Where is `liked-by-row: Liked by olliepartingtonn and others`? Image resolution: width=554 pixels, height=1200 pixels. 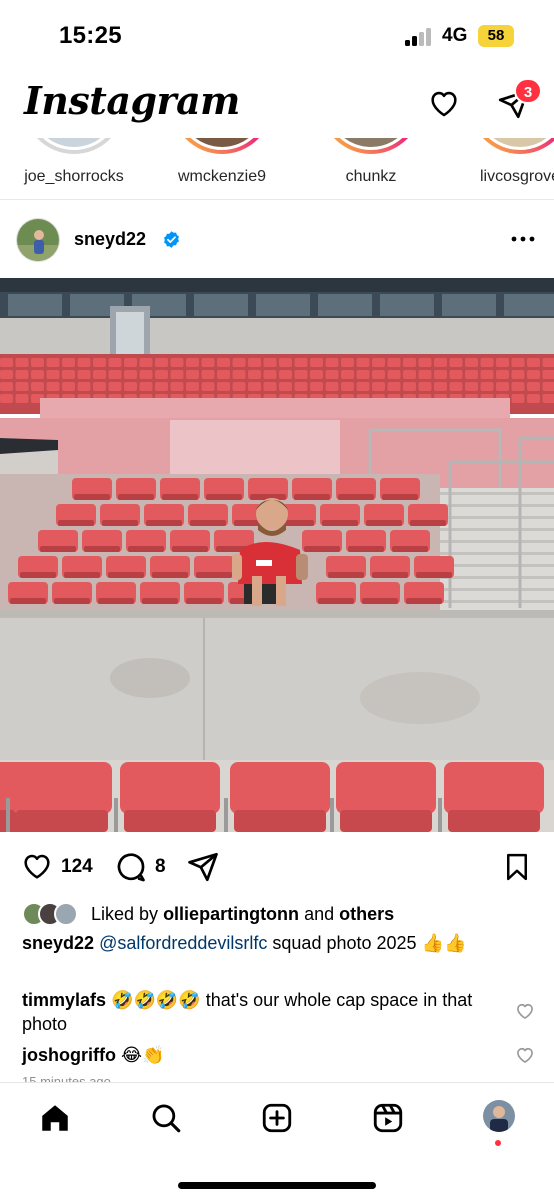
liked-by-row: Liked by olliepartingtonn and others is located at coordinates (282, 915).